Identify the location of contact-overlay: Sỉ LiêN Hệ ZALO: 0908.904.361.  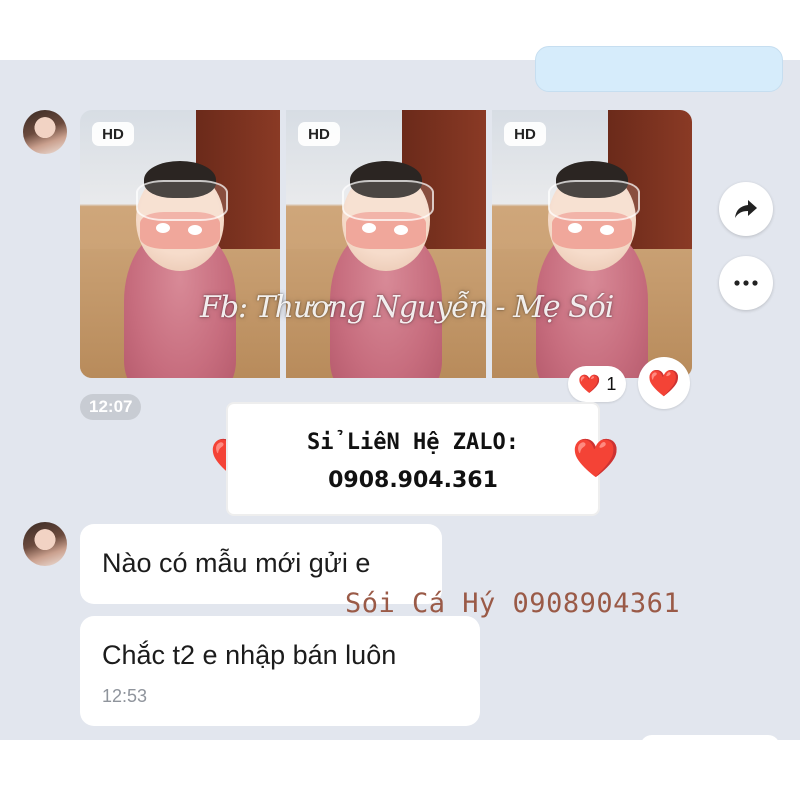
(413, 459).